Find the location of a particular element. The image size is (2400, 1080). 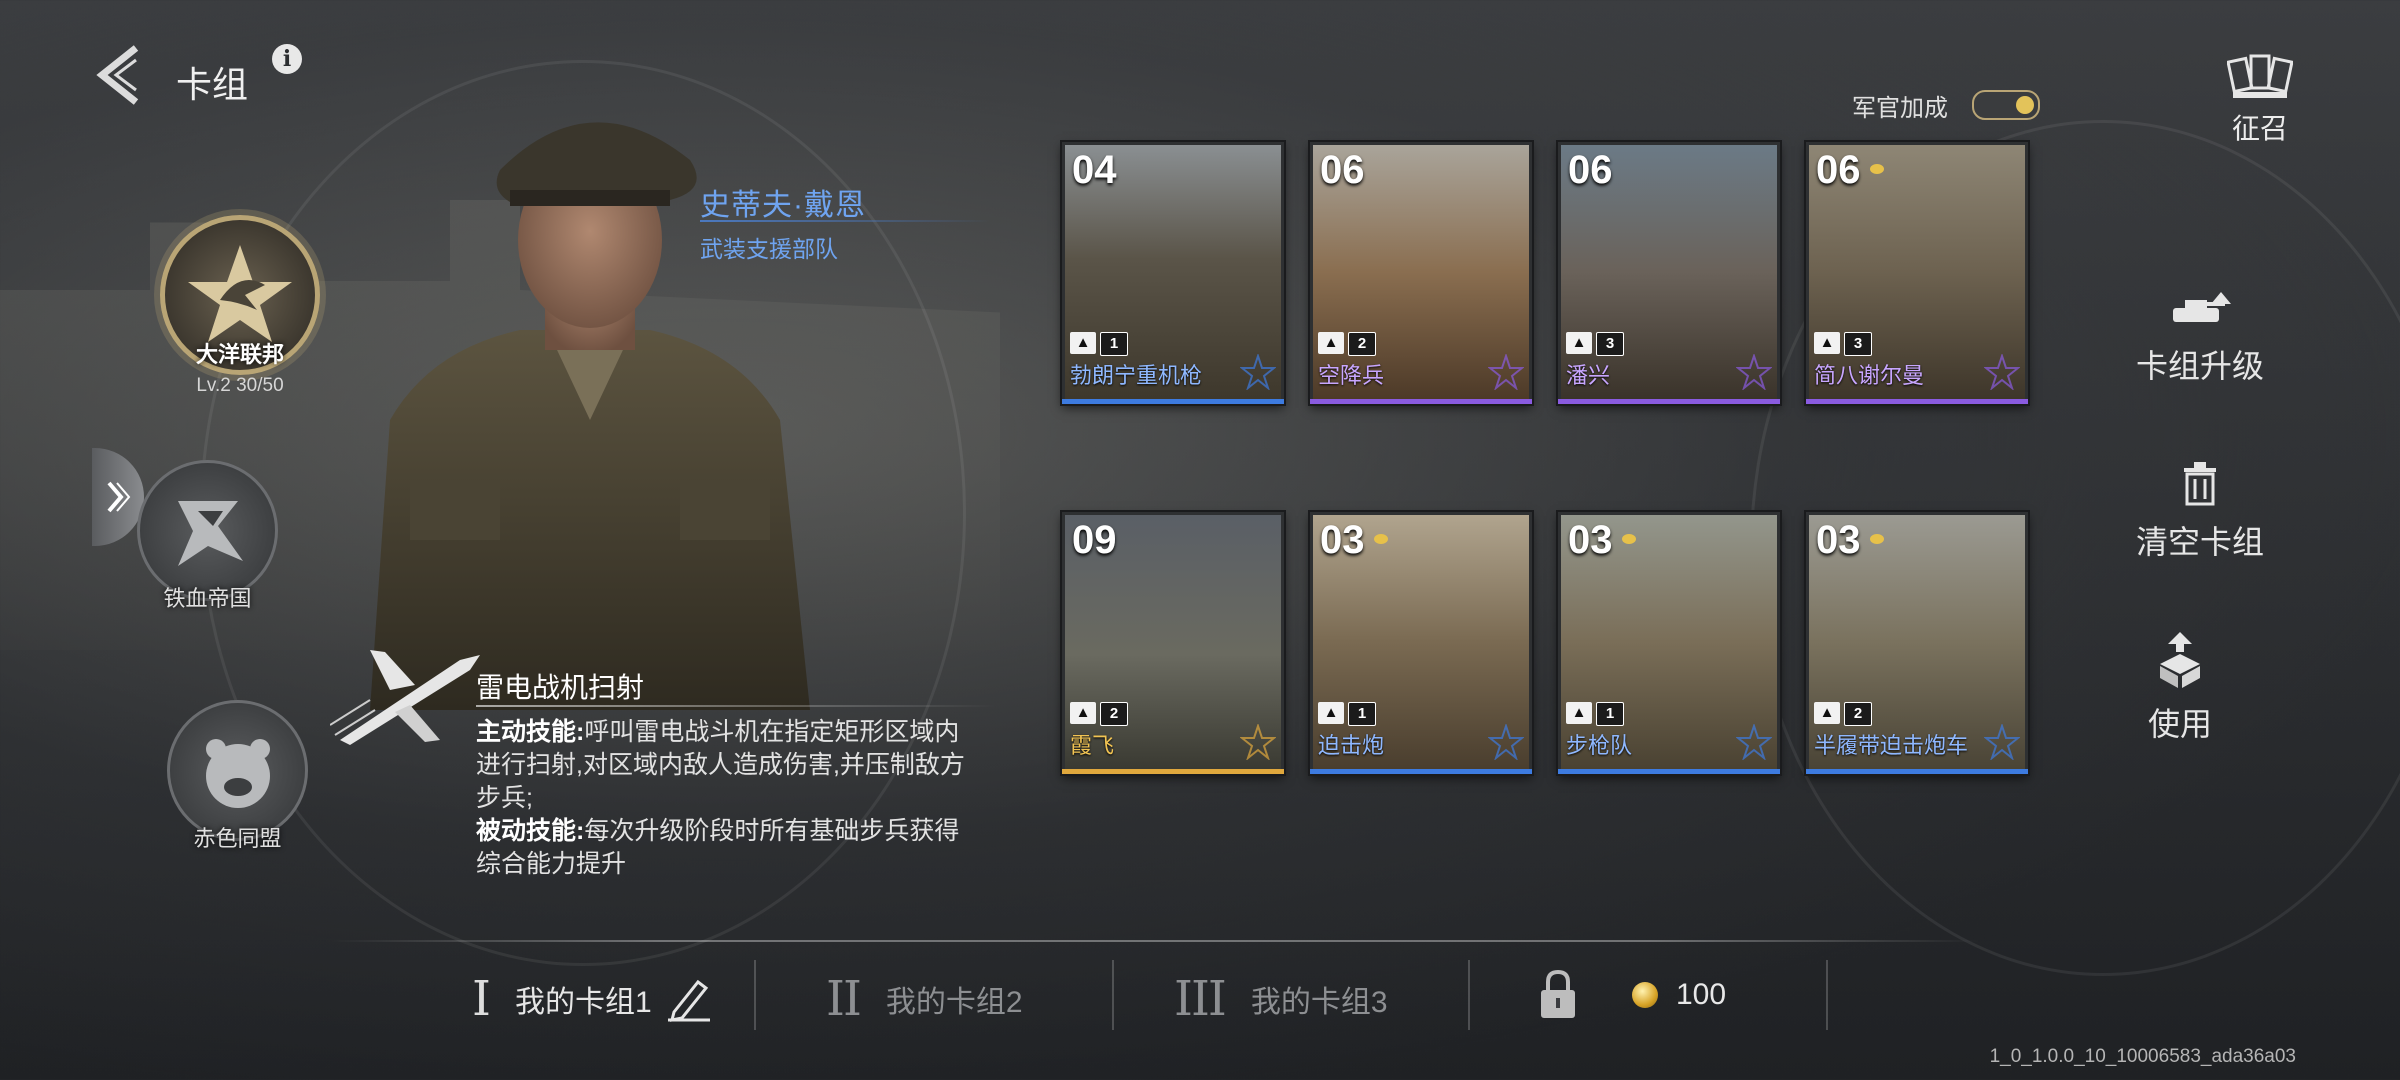

locked-deck-slot is located at coordinates (1558, 997).